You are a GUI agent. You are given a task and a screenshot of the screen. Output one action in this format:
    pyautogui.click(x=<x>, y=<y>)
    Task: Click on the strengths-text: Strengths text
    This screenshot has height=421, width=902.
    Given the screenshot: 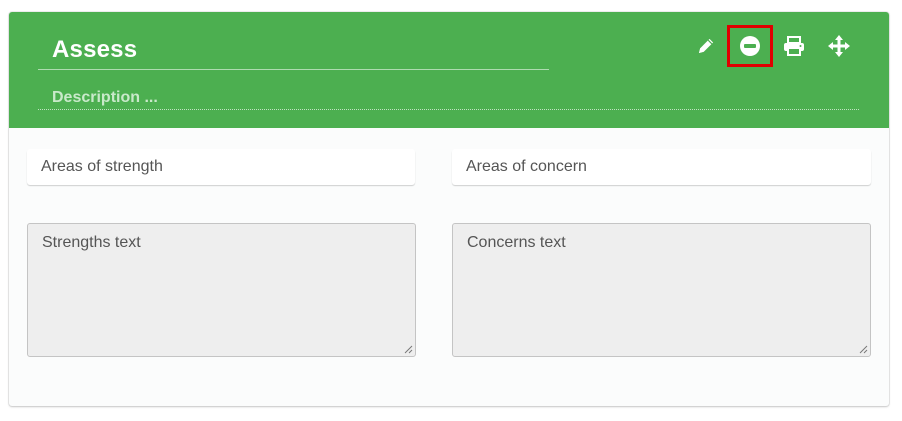 What is the action you would take?
    pyautogui.click(x=91, y=242)
    